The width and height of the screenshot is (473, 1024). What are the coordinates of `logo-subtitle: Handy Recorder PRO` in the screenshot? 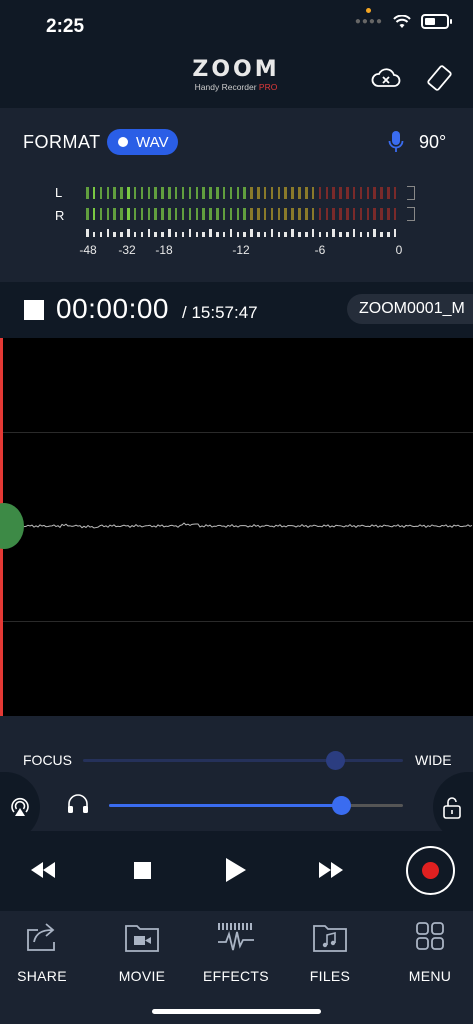 It's located at (236, 87).